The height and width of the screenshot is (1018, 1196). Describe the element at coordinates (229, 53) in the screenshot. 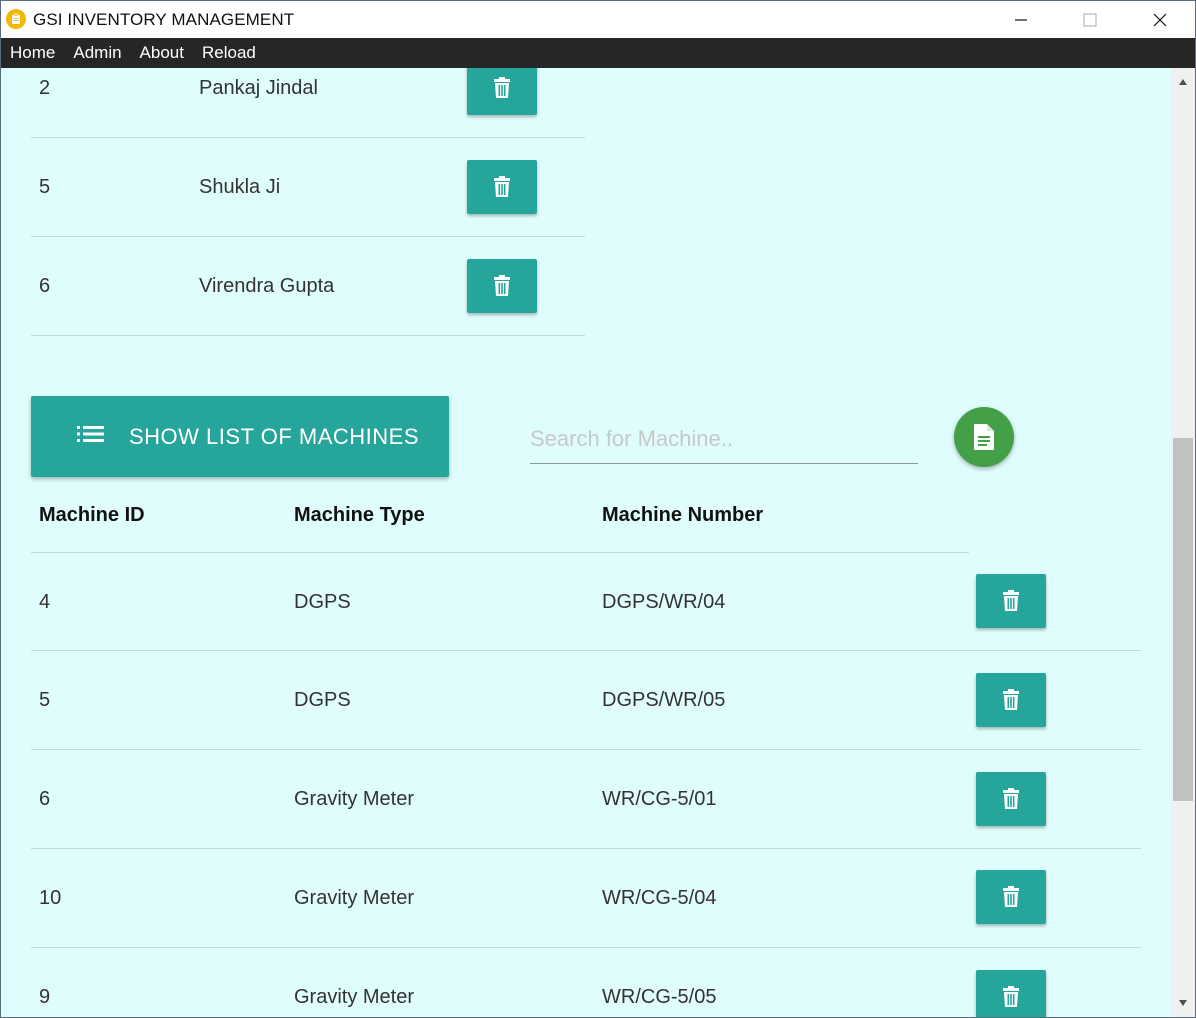

I see `menu-reload: Reload` at that location.